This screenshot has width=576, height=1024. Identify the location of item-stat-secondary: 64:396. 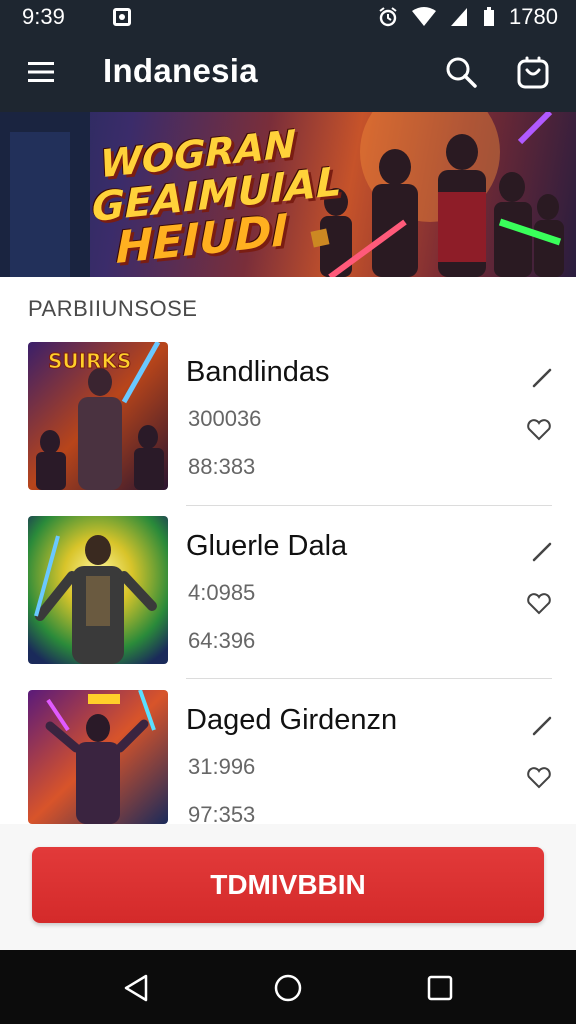
(222, 640).